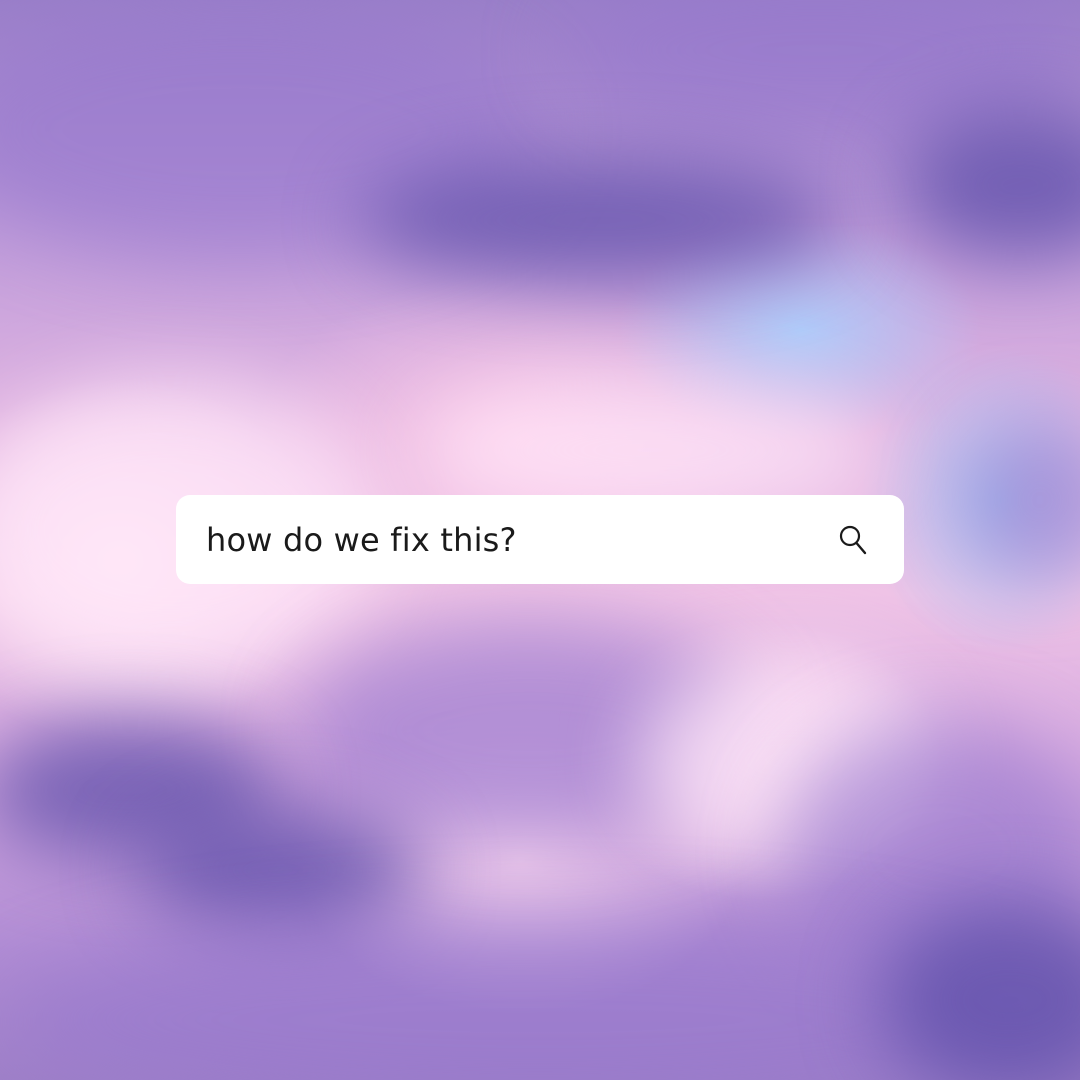  What do you see at coordinates (853, 540) in the screenshot?
I see `search-icon` at bounding box center [853, 540].